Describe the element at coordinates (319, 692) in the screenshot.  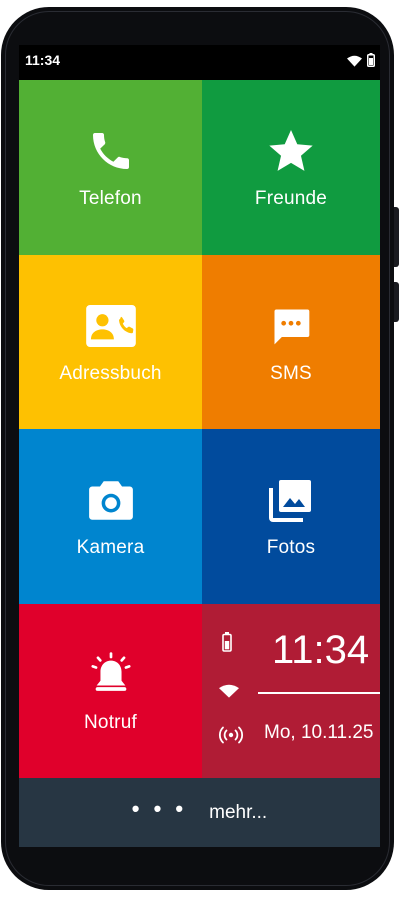
I see `clock-divider` at that location.